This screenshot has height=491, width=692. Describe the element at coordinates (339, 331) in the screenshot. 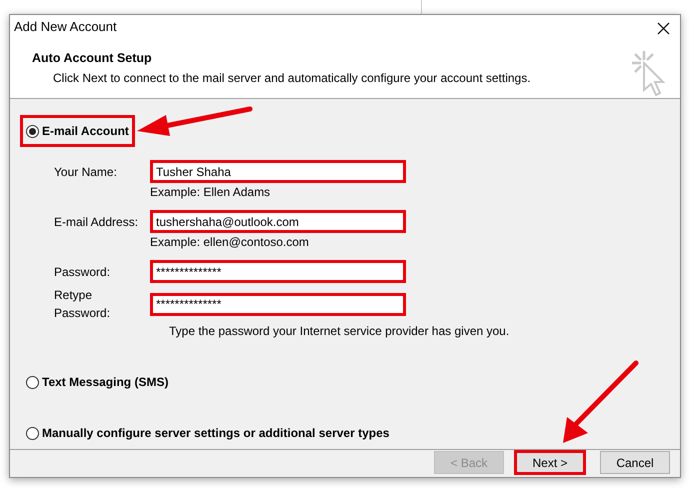

I see `hint-text: Type the password your Internet service provider has given you.` at that location.